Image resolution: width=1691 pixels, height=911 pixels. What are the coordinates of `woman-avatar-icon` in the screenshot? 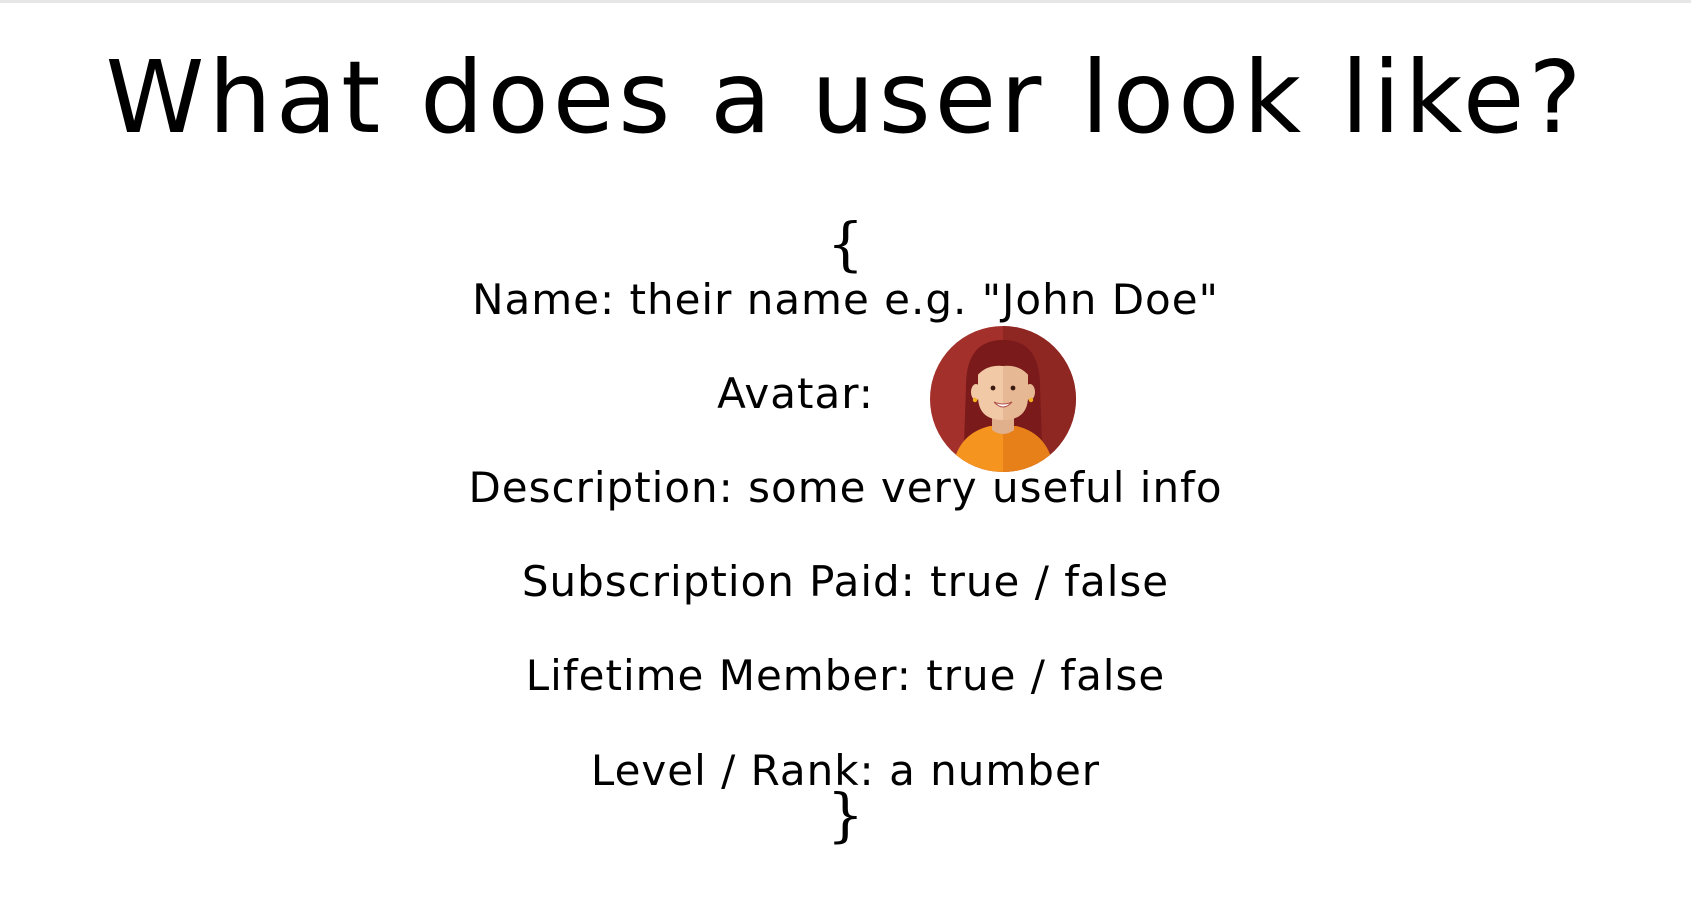 It's located at (1003, 399).